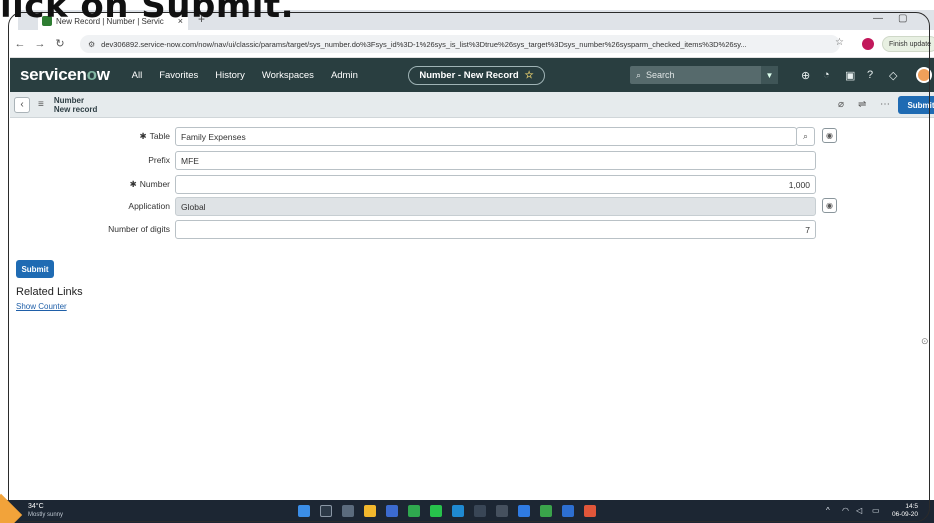 The image size is (934, 523). What do you see at coordinates (868, 44) in the screenshot?
I see `profile-avatar` at bounding box center [868, 44].